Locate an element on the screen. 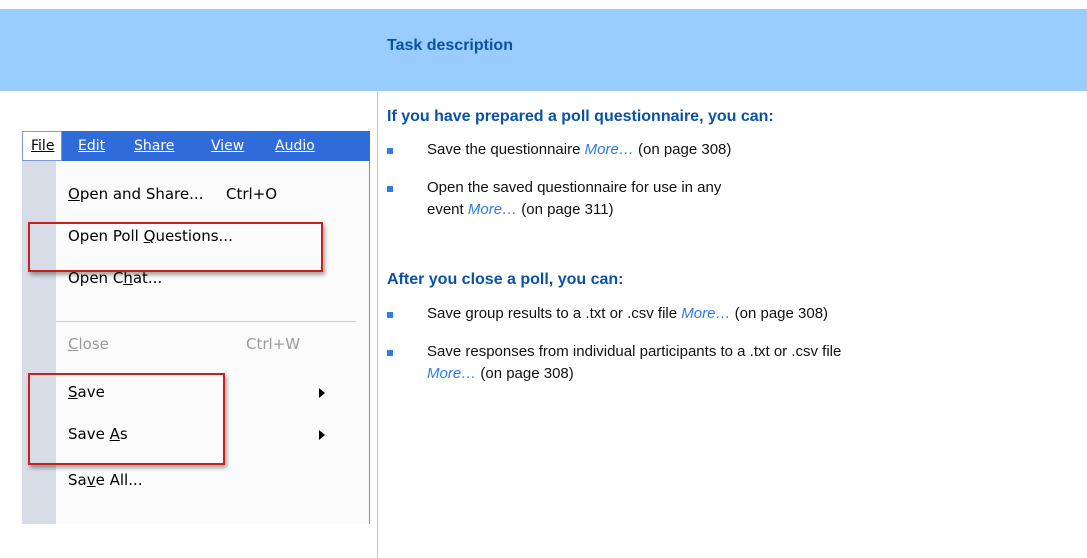 This screenshot has height=558, width=1087. shortcut-close: Ctrl+W is located at coordinates (273, 344).